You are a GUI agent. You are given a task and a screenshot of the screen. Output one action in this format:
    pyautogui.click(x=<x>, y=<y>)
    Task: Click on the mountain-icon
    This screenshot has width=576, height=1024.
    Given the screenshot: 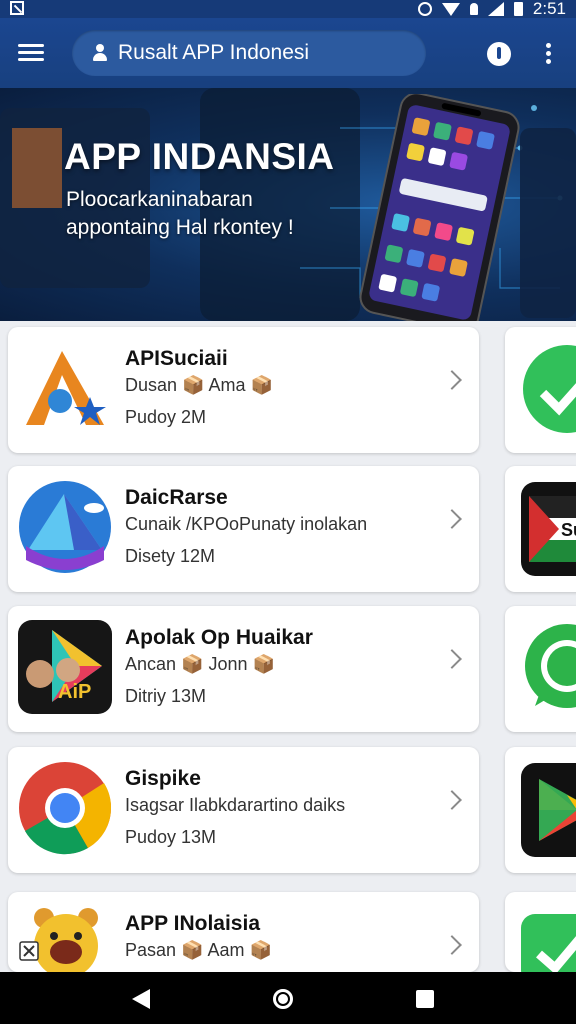 What is the action you would take?
    pyautogui.click(x=65, y=527)
    